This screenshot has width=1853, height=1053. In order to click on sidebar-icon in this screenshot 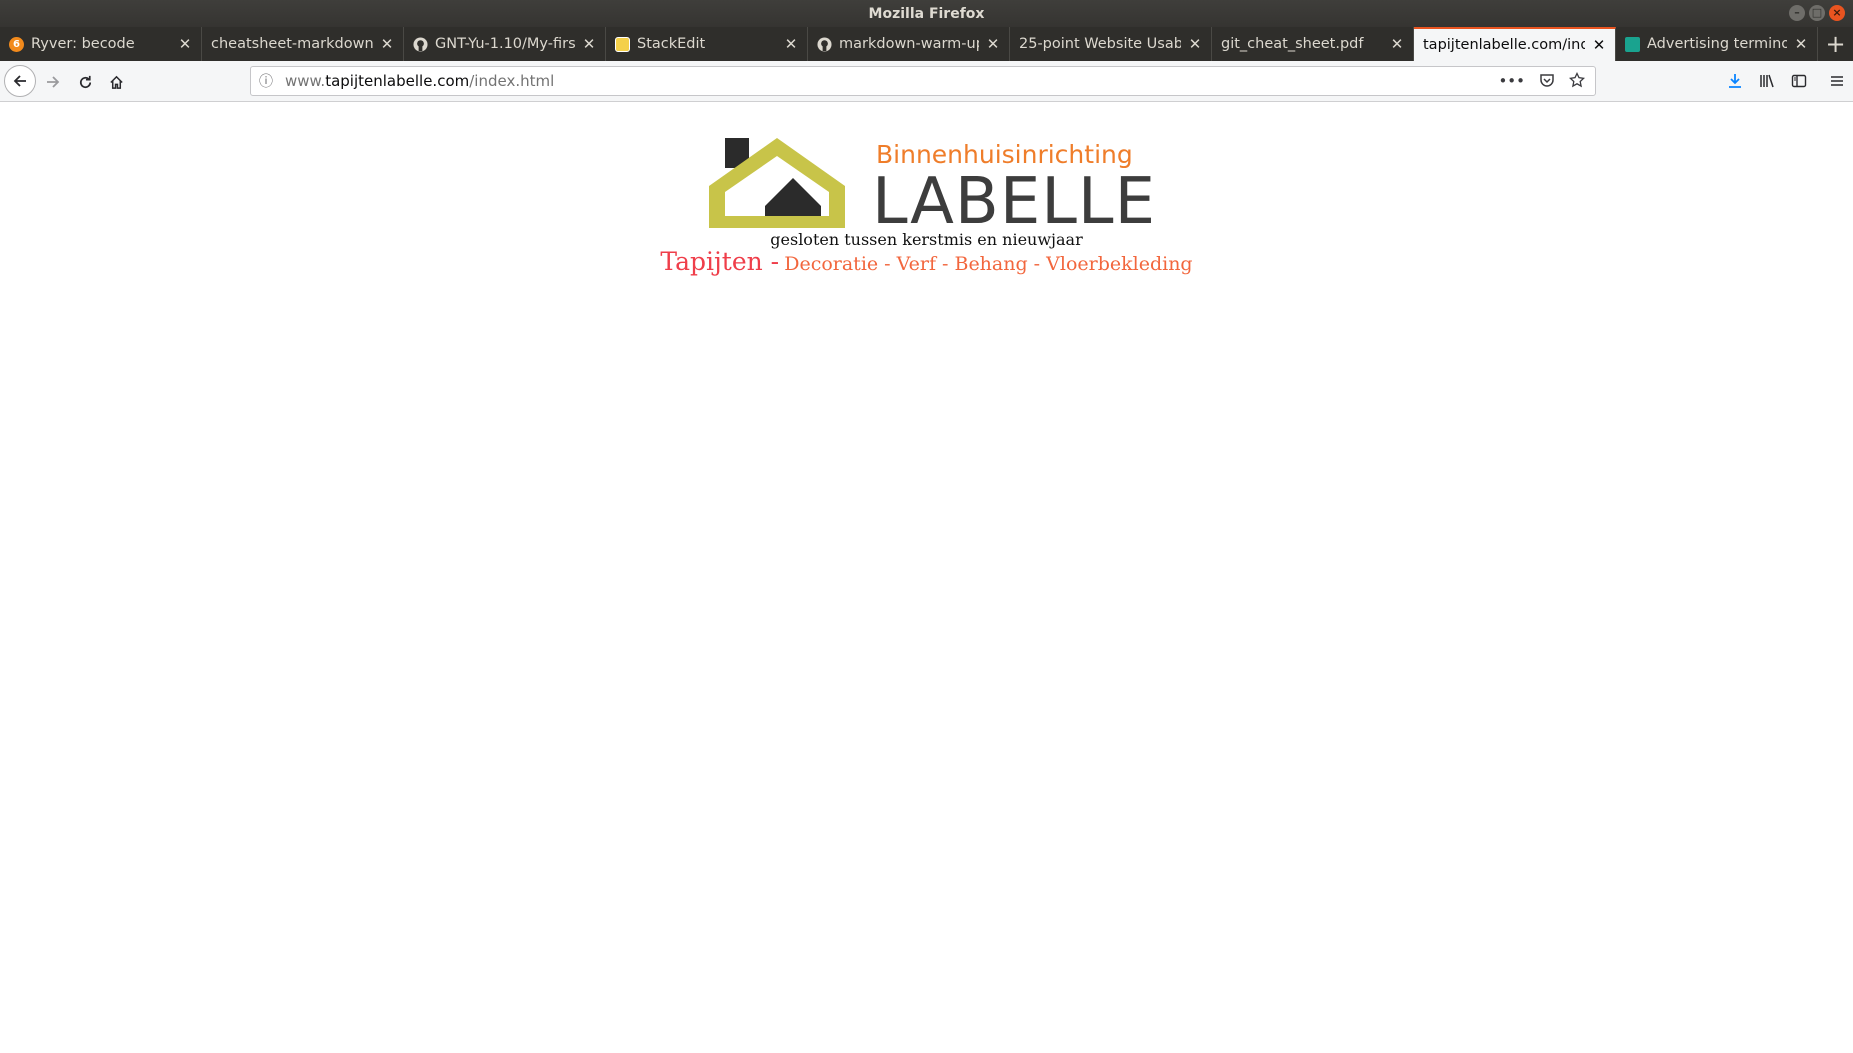, I will do `click(1799, 81)`.